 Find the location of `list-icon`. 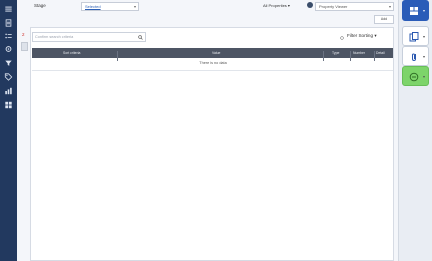

list-icon is located at coordinates (8, 36).